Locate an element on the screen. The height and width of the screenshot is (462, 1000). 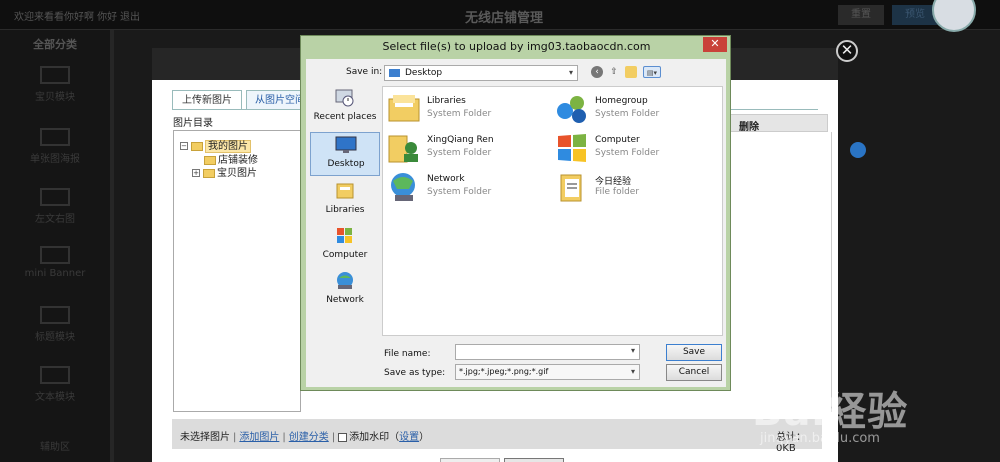
tree-child-label: 宝贝图片 is located at coordinates (237, 173).